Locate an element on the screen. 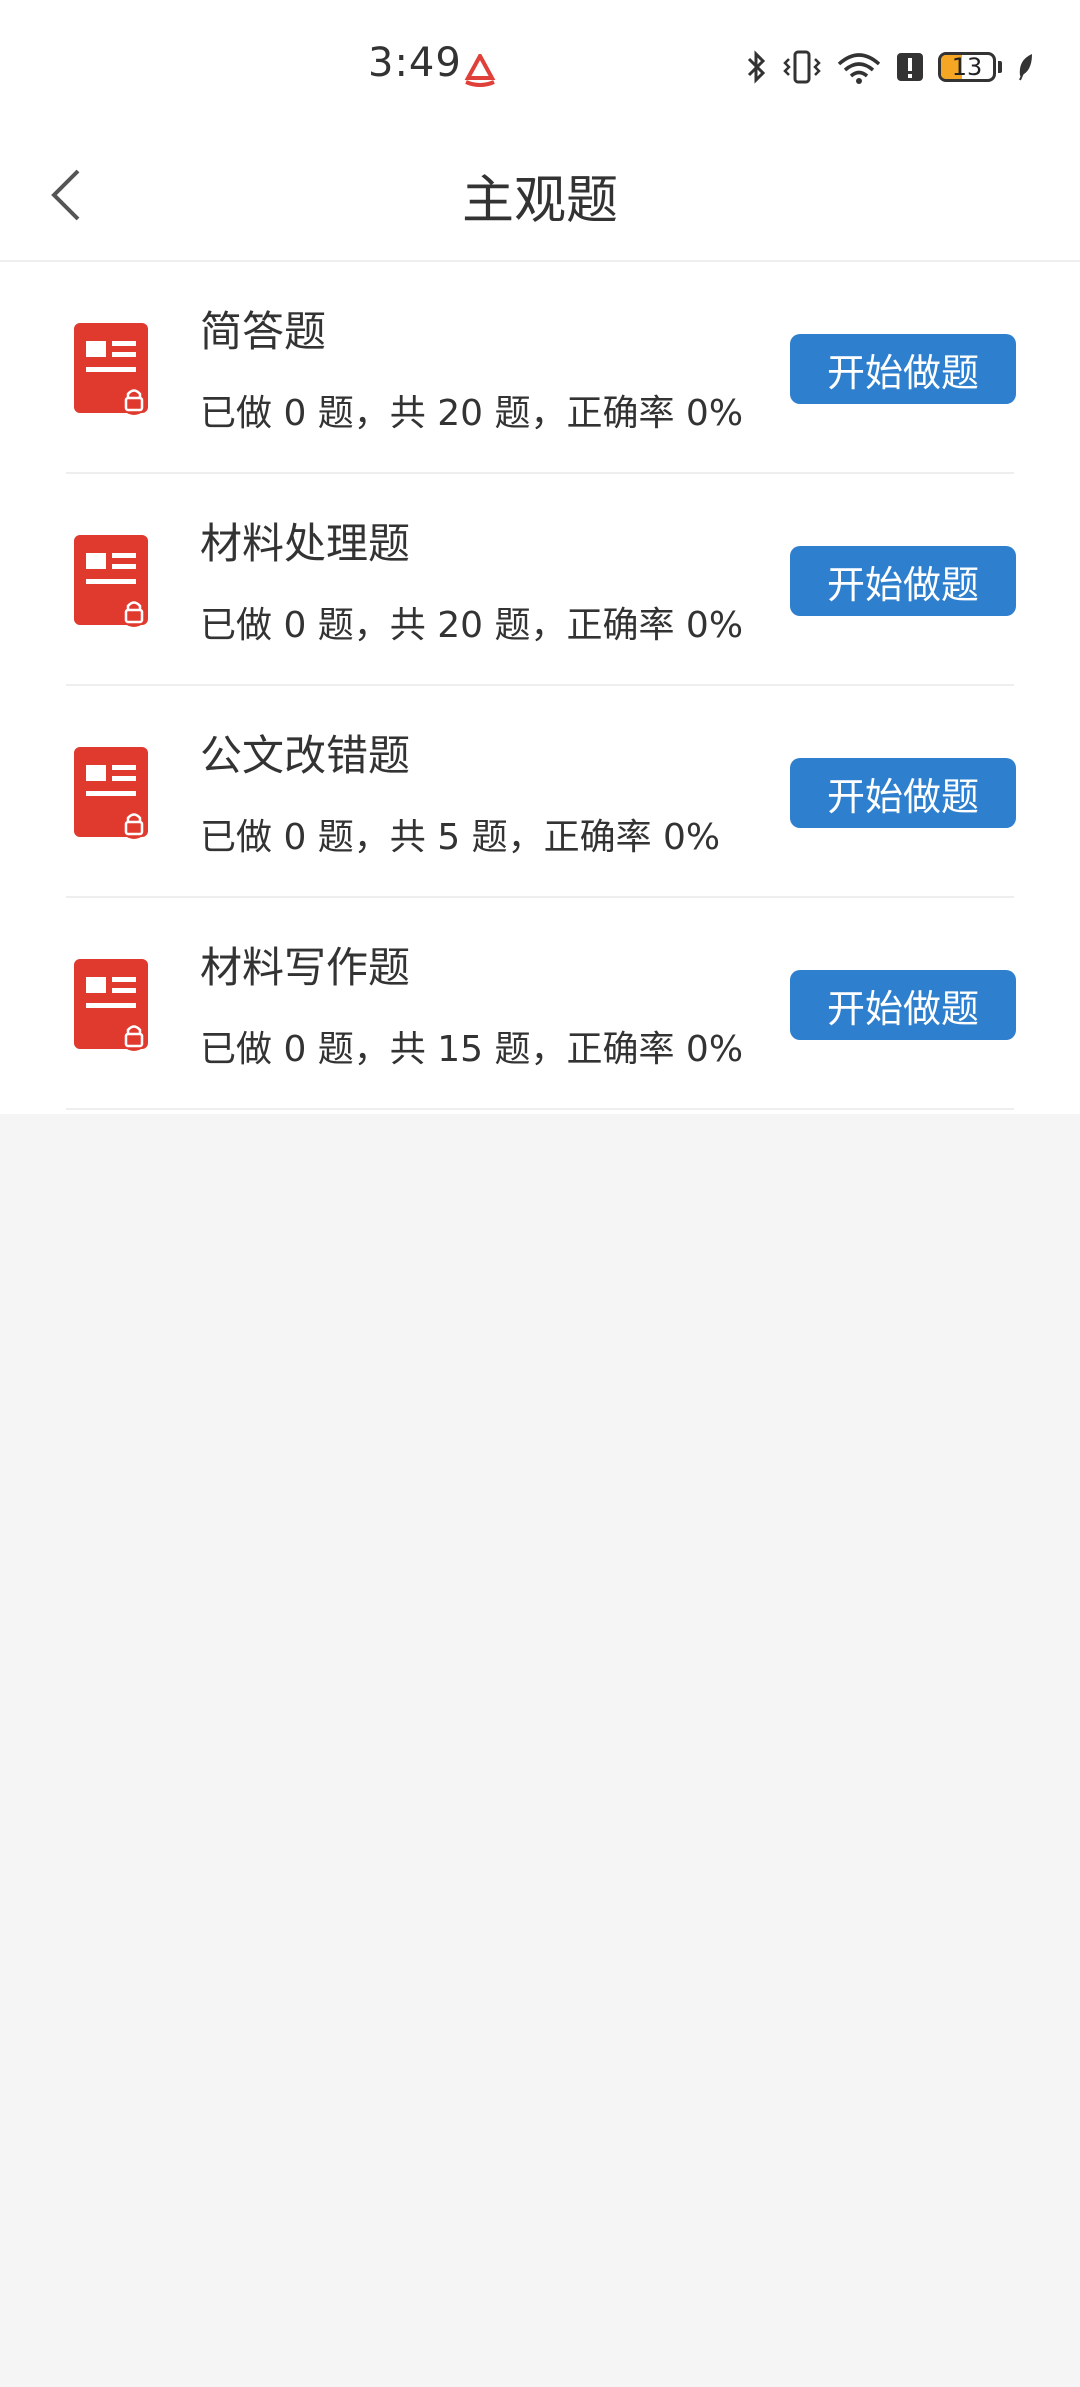 This screenshot has width=1080, height=2387. list-item-short-answer: 简答题 已做 0 题，共 20 题，正确率 0% 开始做题 is located at coordinates (541, 368).